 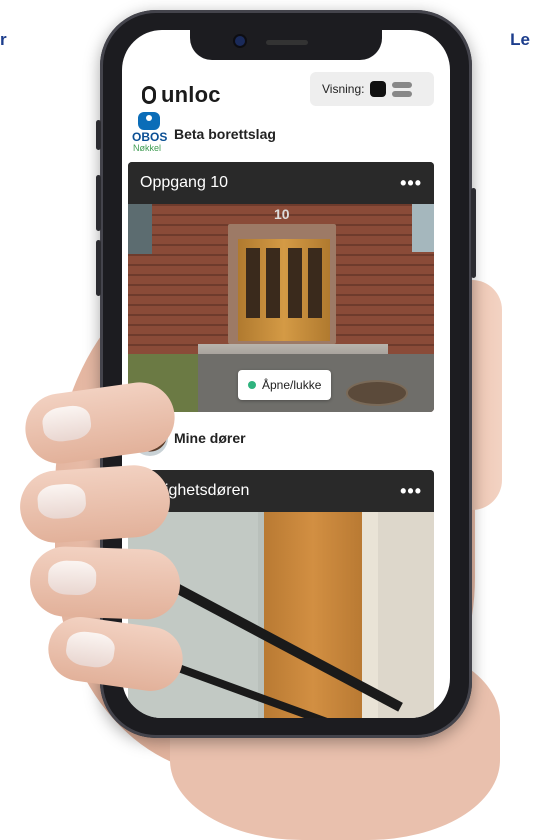 I want to click on app-logo-text: unloc, so click(x=191, y=94).